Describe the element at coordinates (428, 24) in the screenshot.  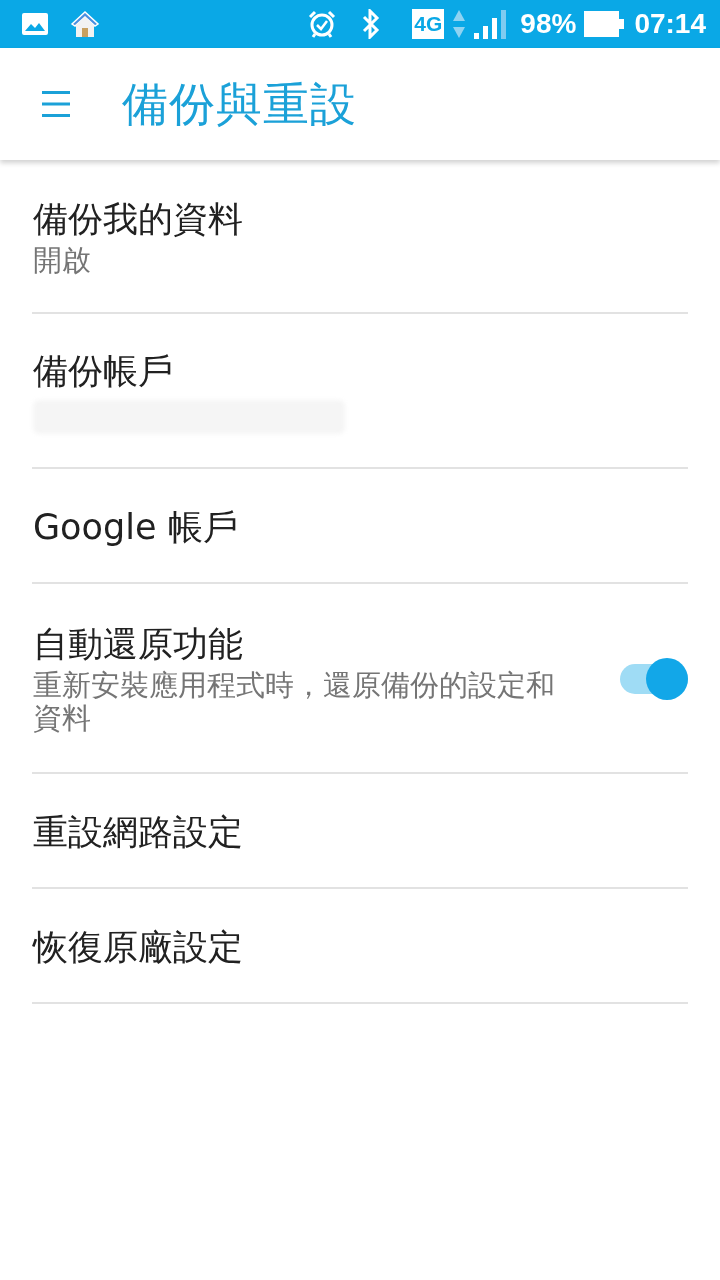
I see `network-type-badge: 4G` at that location.